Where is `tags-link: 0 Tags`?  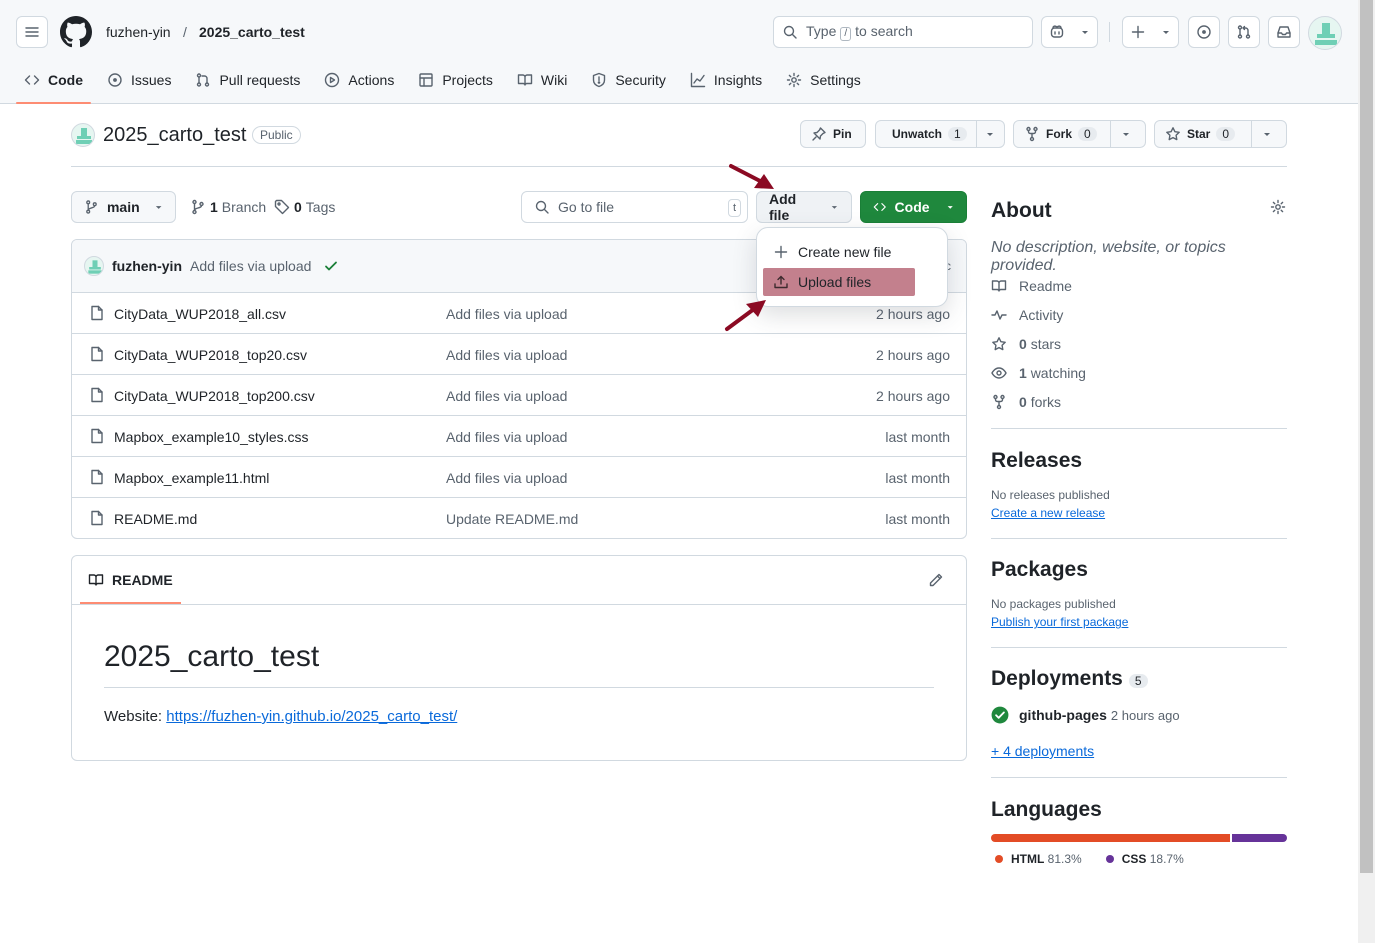
tags-link: 0 Tags is located at coordinates (304, 207).